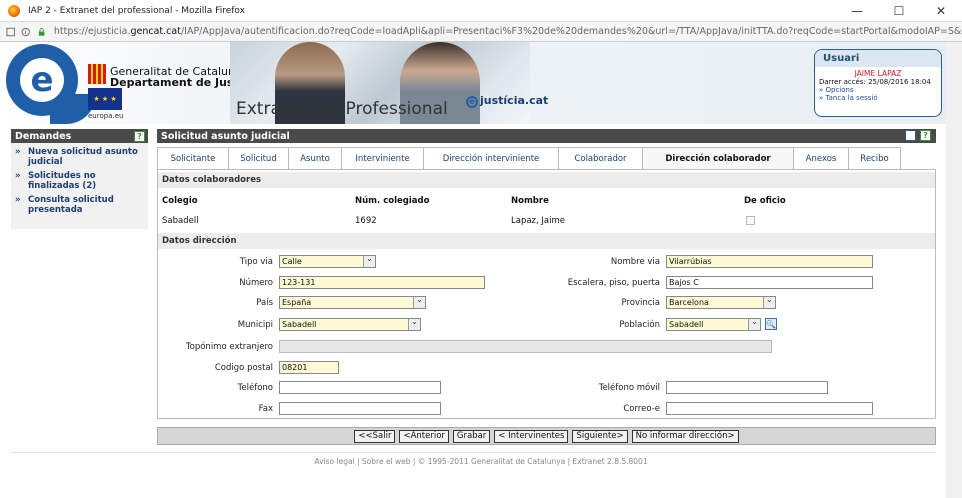 The image size is (962, 498). What do you see at coordinates (41, 32) in the screenshot?
I see `lock-icon` at bounding box center [41, 32].